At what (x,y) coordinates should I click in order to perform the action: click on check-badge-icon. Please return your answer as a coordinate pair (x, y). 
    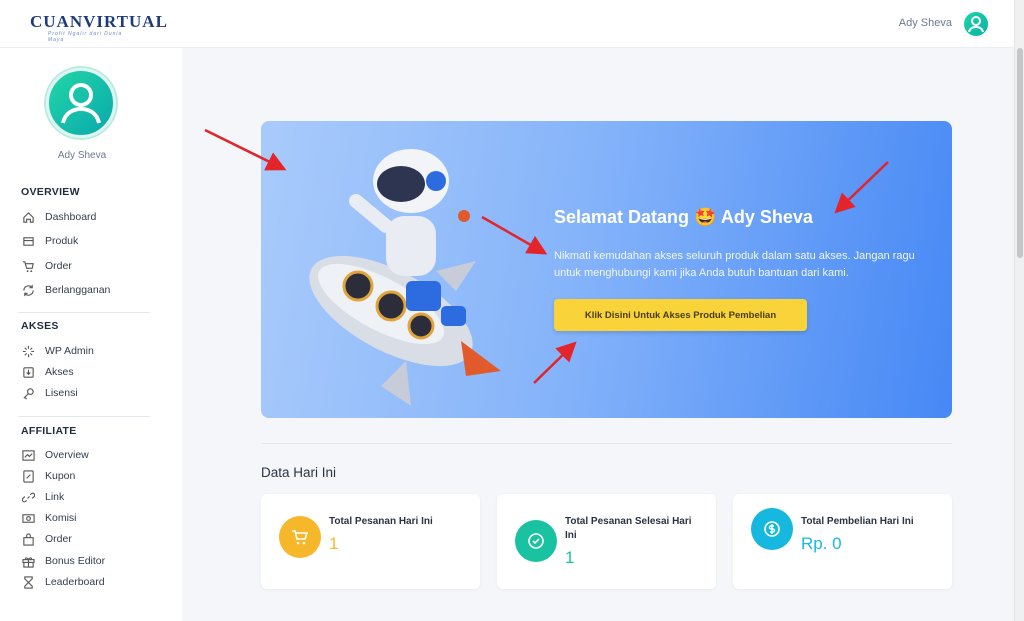
    Looking at the image, I should click on (536, 541).